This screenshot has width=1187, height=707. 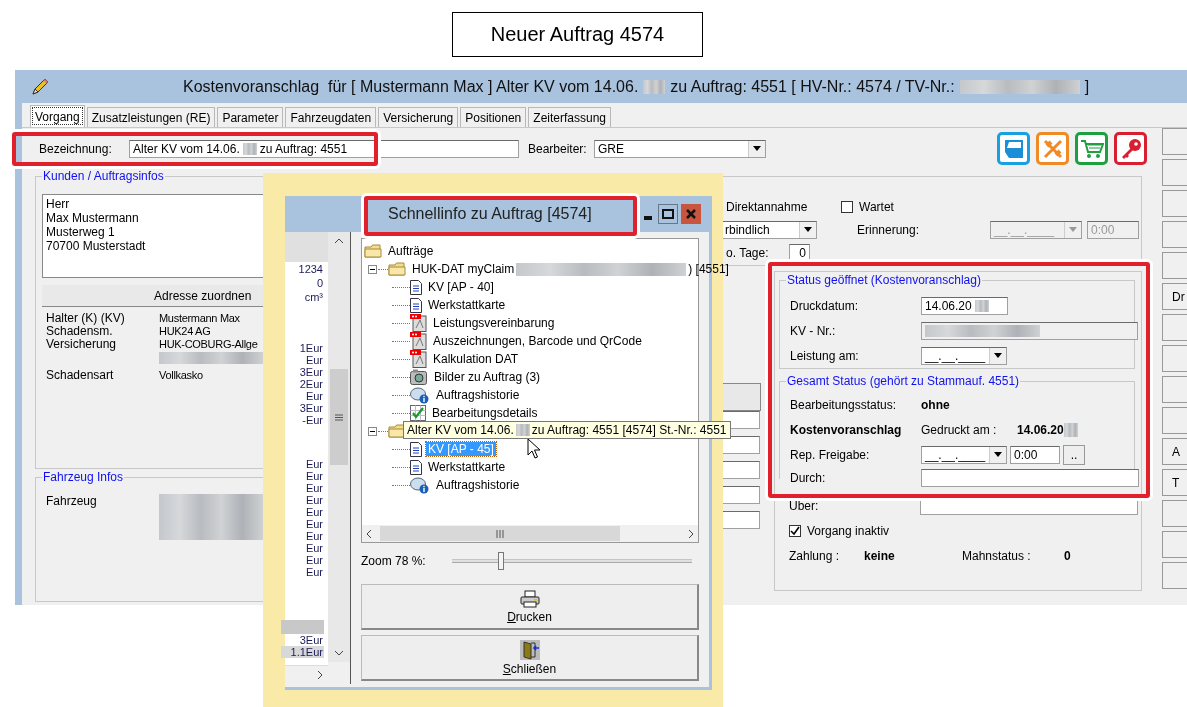 What do you see at coordinates (420, 485) in the screenshot?
I see `info-bubble-icon` at bounding box center [420, 485].